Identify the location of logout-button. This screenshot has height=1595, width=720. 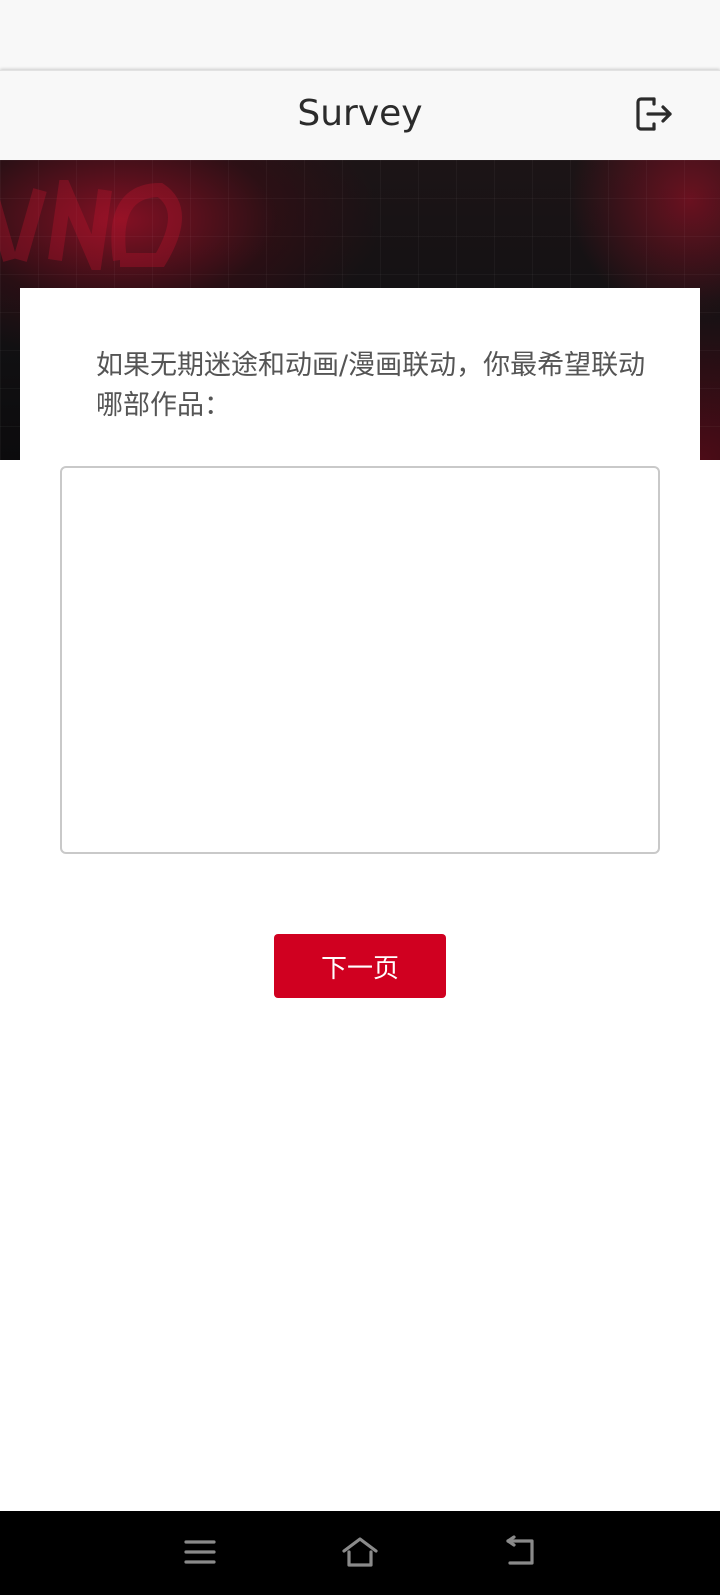
(653, 116).